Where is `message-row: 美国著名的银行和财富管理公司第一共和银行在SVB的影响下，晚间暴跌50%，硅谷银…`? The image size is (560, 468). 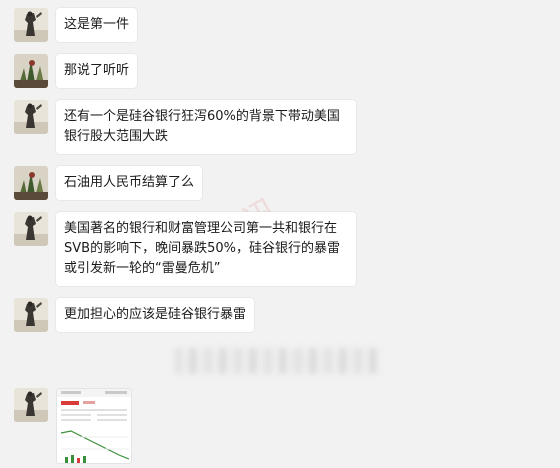 message-row: 美国著名的银行和财富管理公司第一共和银行在SVB的影响下，晚间暴跌50%，硅谷银… is located at coordinates (185, 249).